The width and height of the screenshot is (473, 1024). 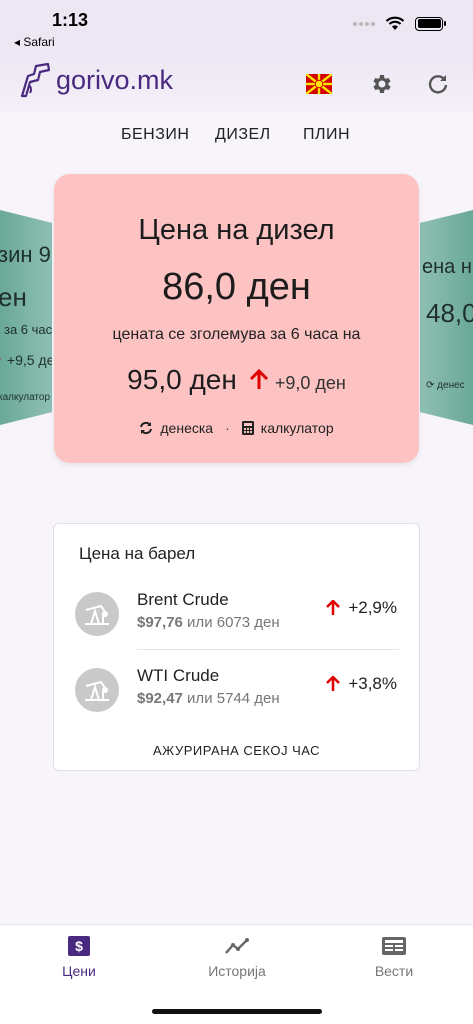 What do you see at coordinates (236, 26) in the screenshot?
I see `status-bar: 1:13 ◂ Safari` at bounding box center [236, 26].